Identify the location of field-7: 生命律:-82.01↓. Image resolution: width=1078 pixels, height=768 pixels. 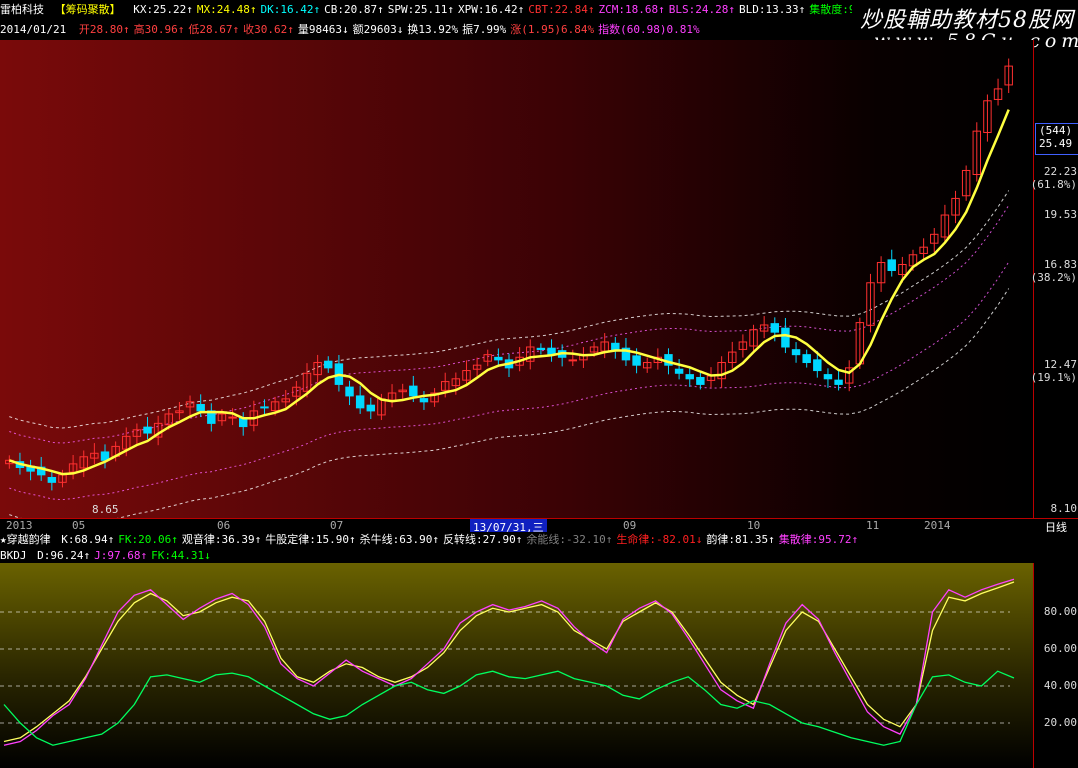
(659, 539).